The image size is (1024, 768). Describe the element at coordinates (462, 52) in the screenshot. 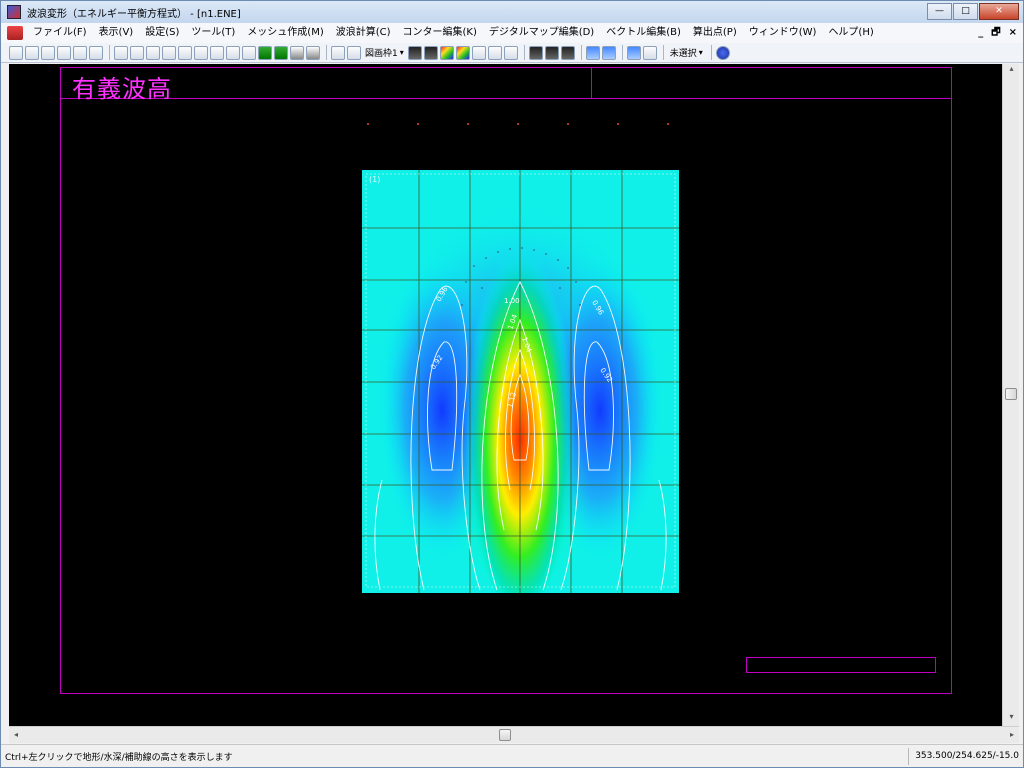

I see `color-legend-icon` at that location.